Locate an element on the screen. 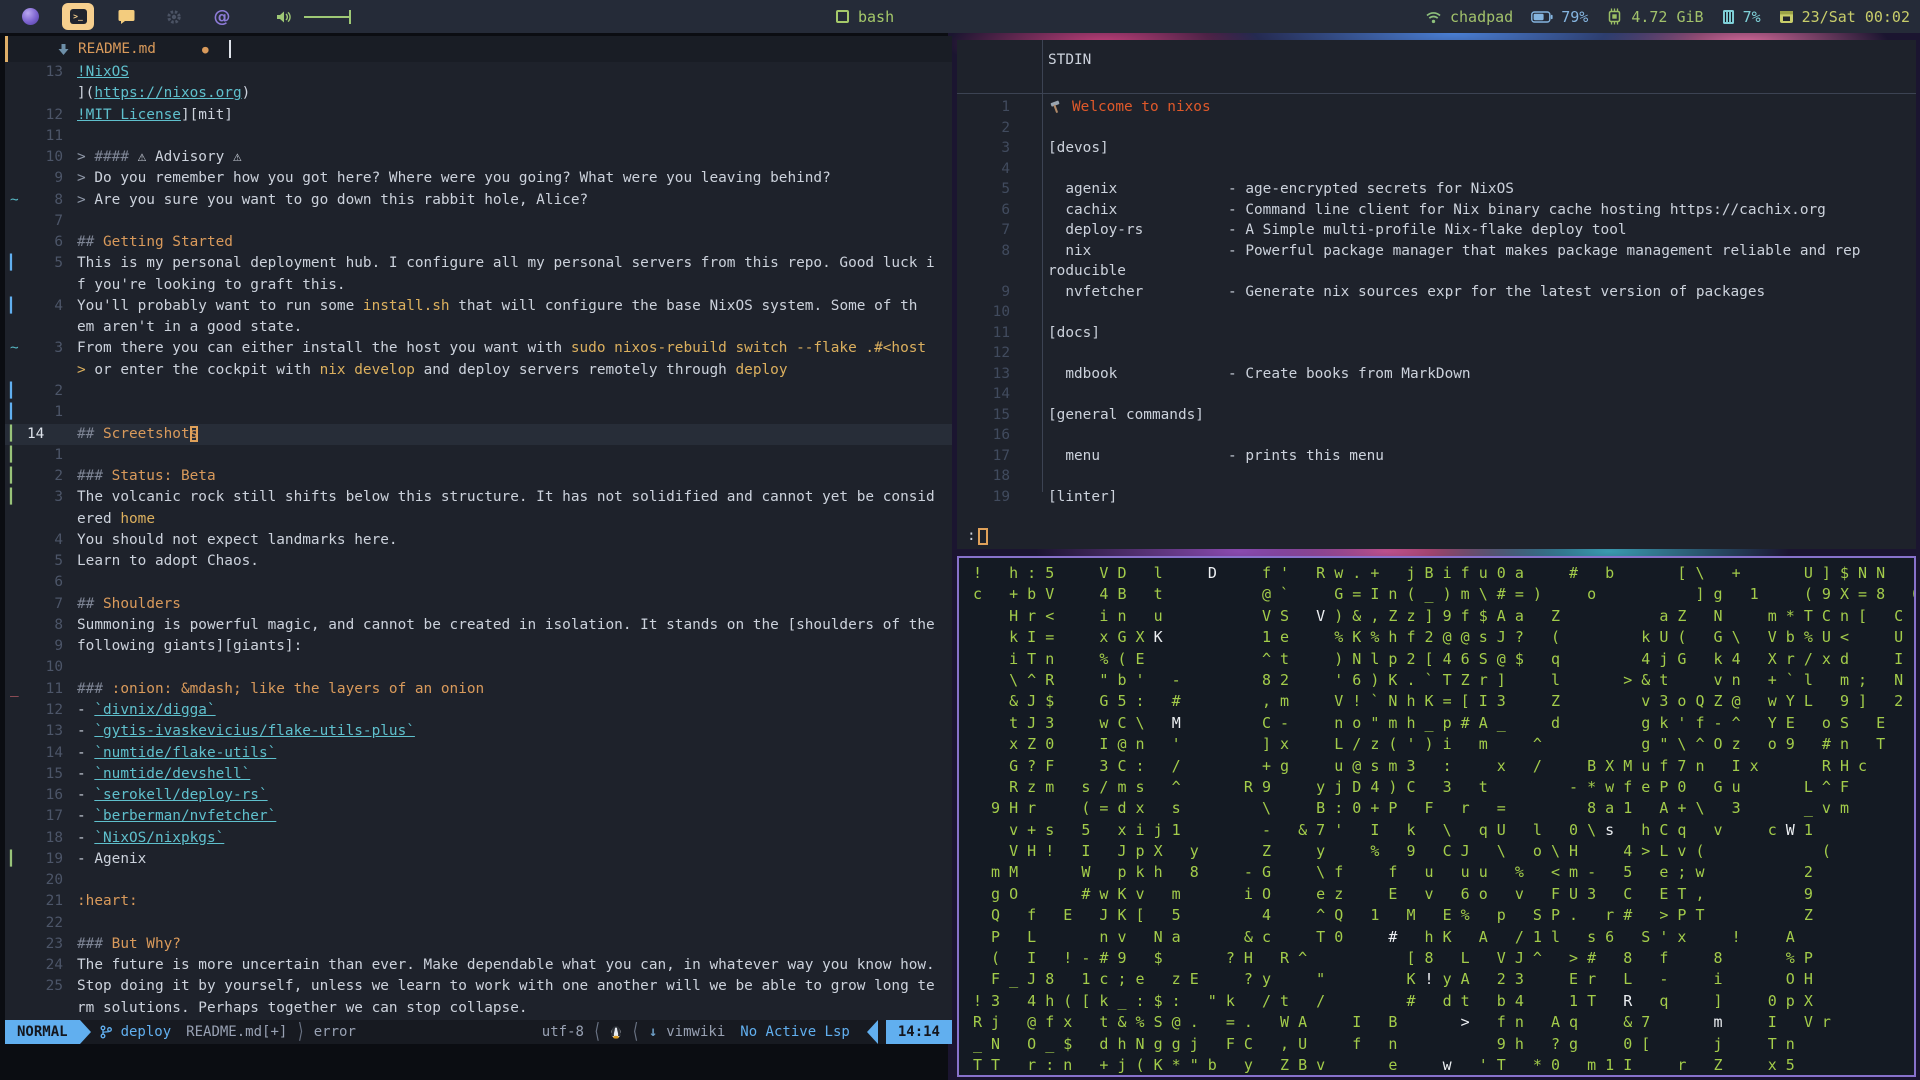  editor-row: 5 Learn to adopt Chaos. is located at coordinates (478, 561).